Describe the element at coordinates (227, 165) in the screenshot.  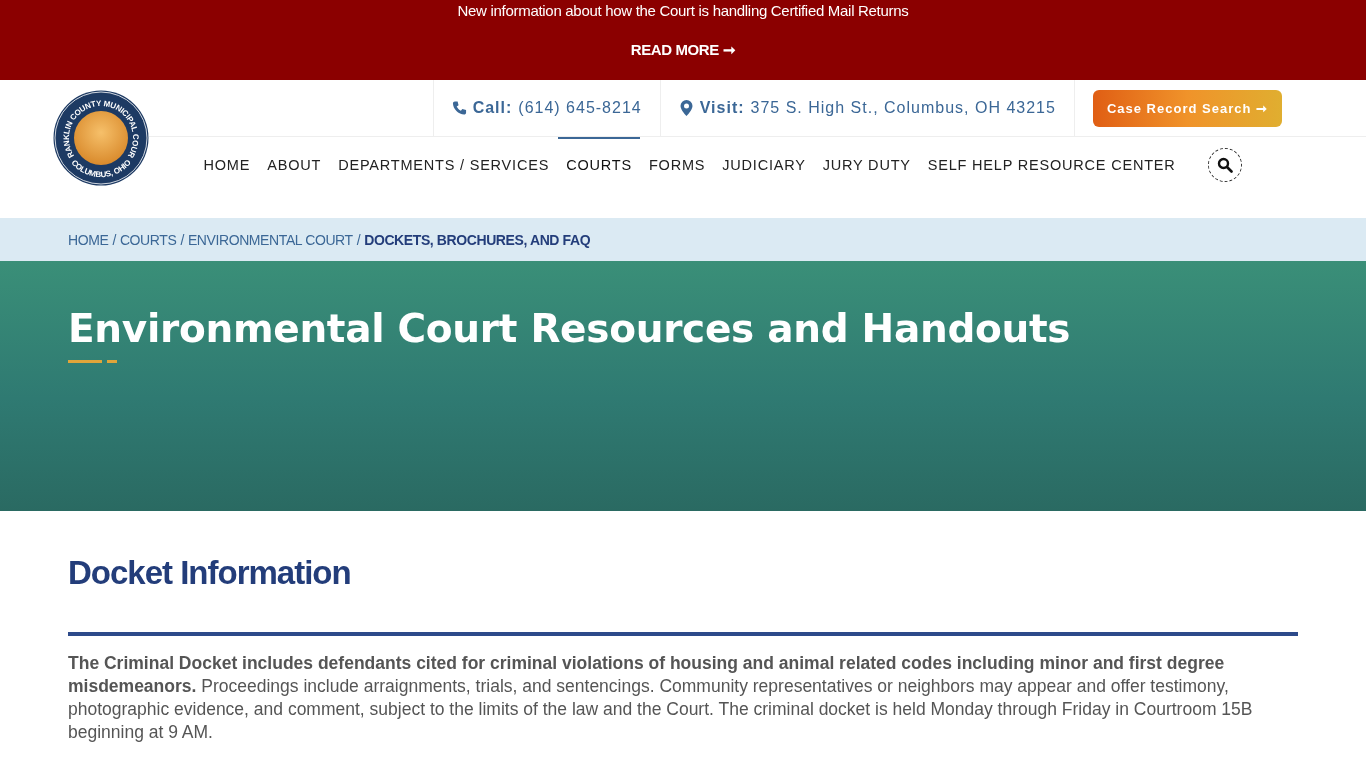
I see `nav-link: HOME` at that location.